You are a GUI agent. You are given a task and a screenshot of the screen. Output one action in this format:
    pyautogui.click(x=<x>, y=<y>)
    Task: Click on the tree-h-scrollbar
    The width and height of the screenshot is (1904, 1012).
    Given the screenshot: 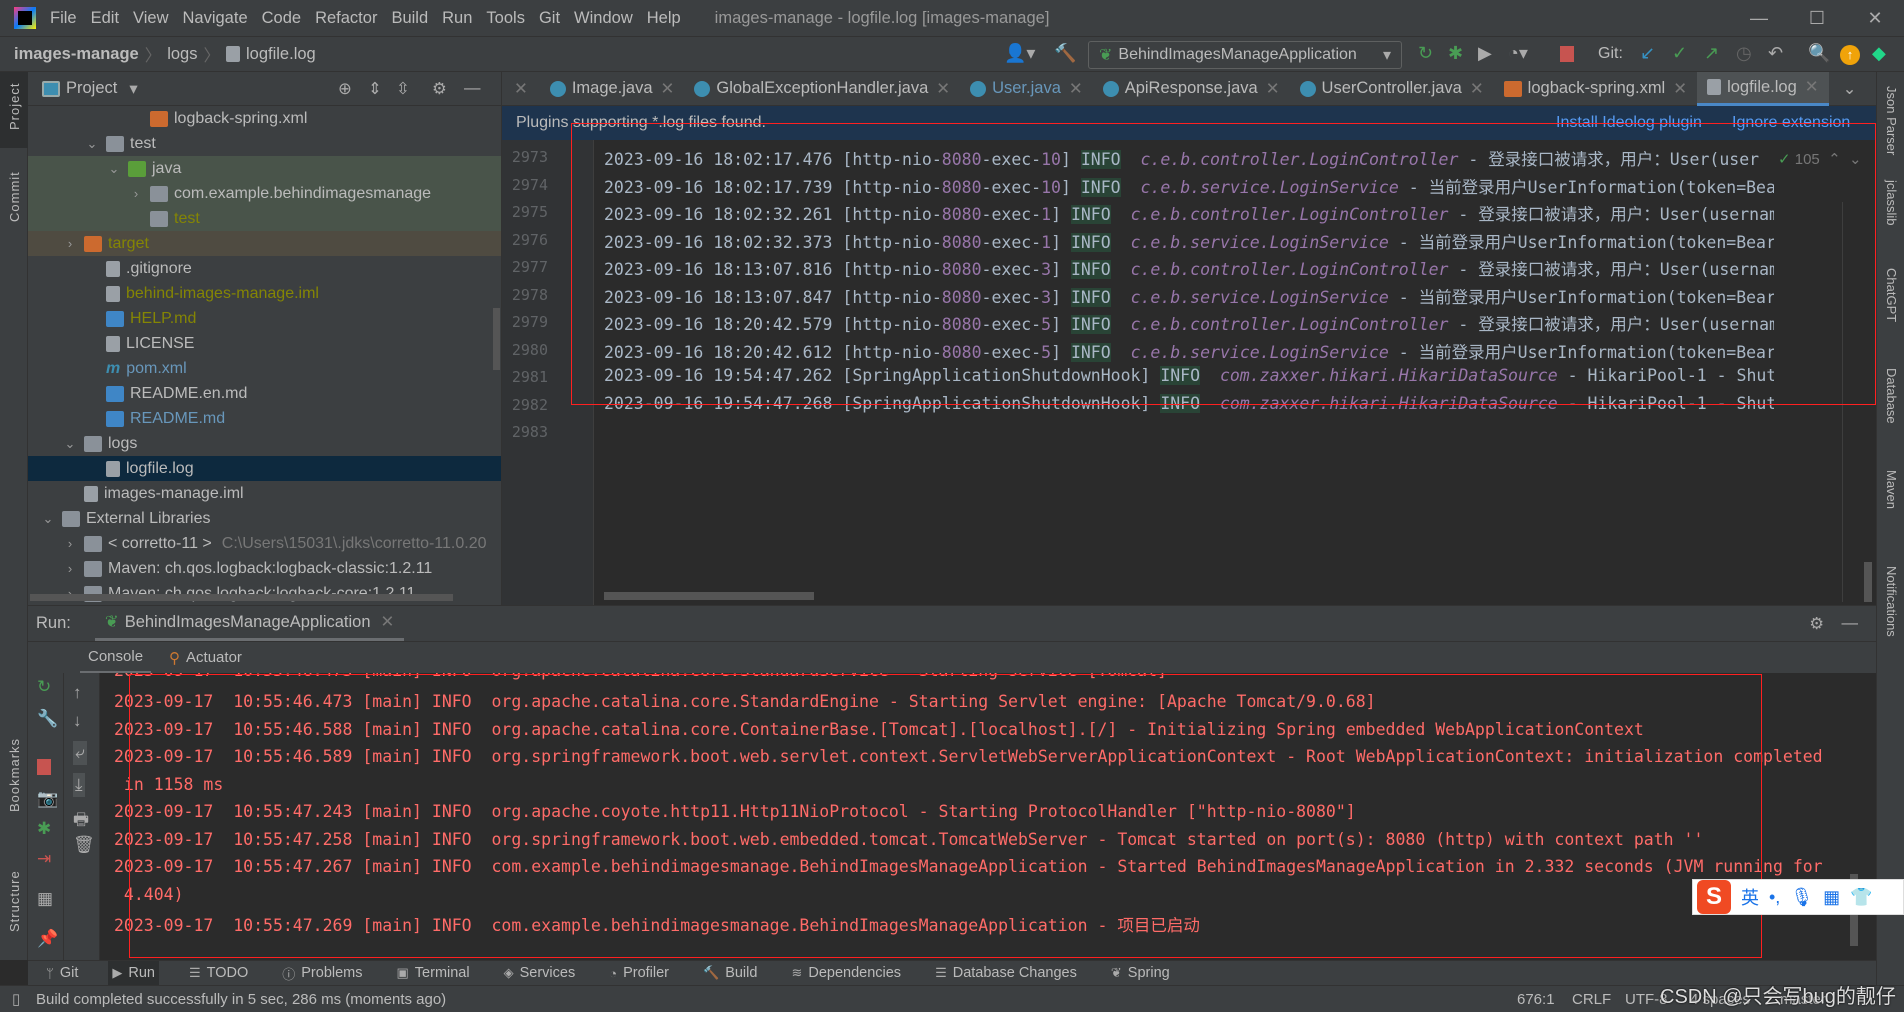 What is the action you would take?
    pyautogui.click(x=241, y=597)
    